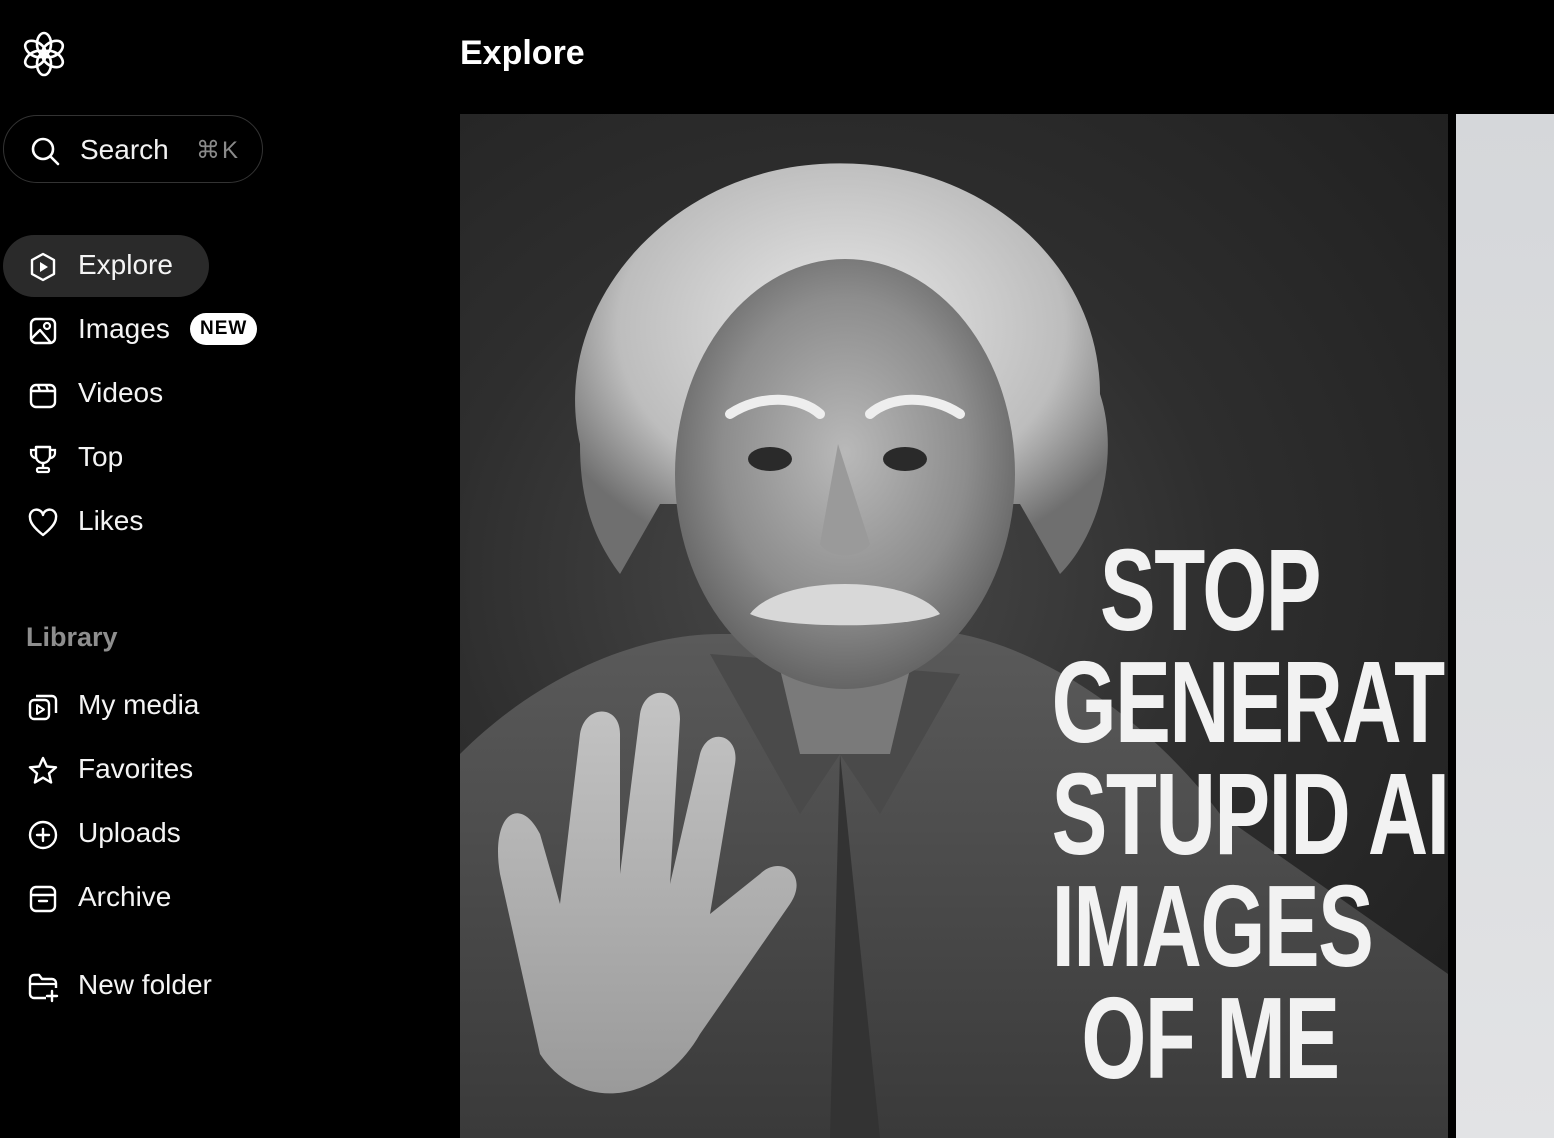 The width and height of the screenshot is (1554, 1138). I want to click on library-label: Uploads, so click(129, 832).